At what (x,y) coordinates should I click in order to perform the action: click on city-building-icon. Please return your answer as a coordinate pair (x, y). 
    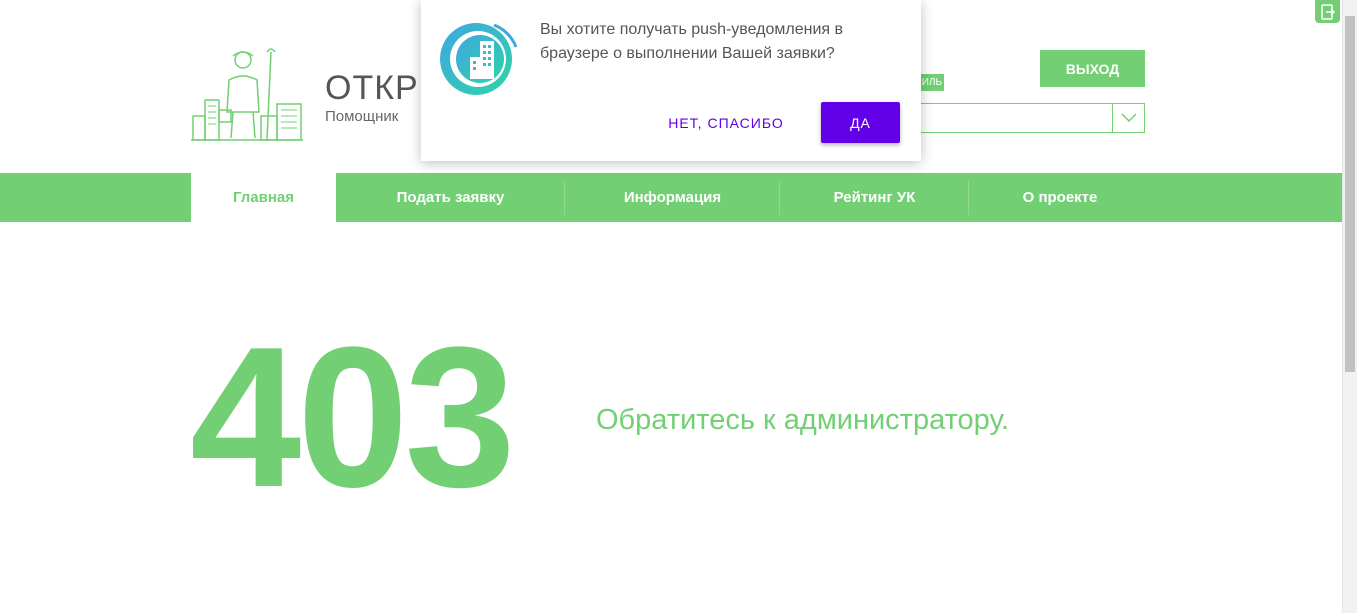
    Looking at the image, I should click on (479, 59).